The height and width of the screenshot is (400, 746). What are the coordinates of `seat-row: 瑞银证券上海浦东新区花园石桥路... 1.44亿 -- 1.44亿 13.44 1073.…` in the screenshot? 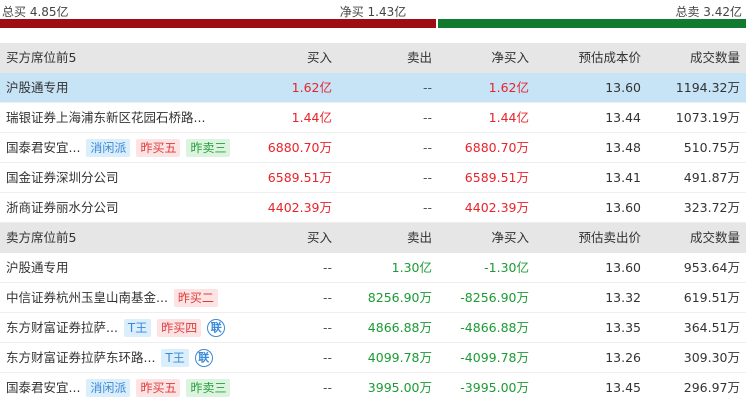 It's located at (373, 118).